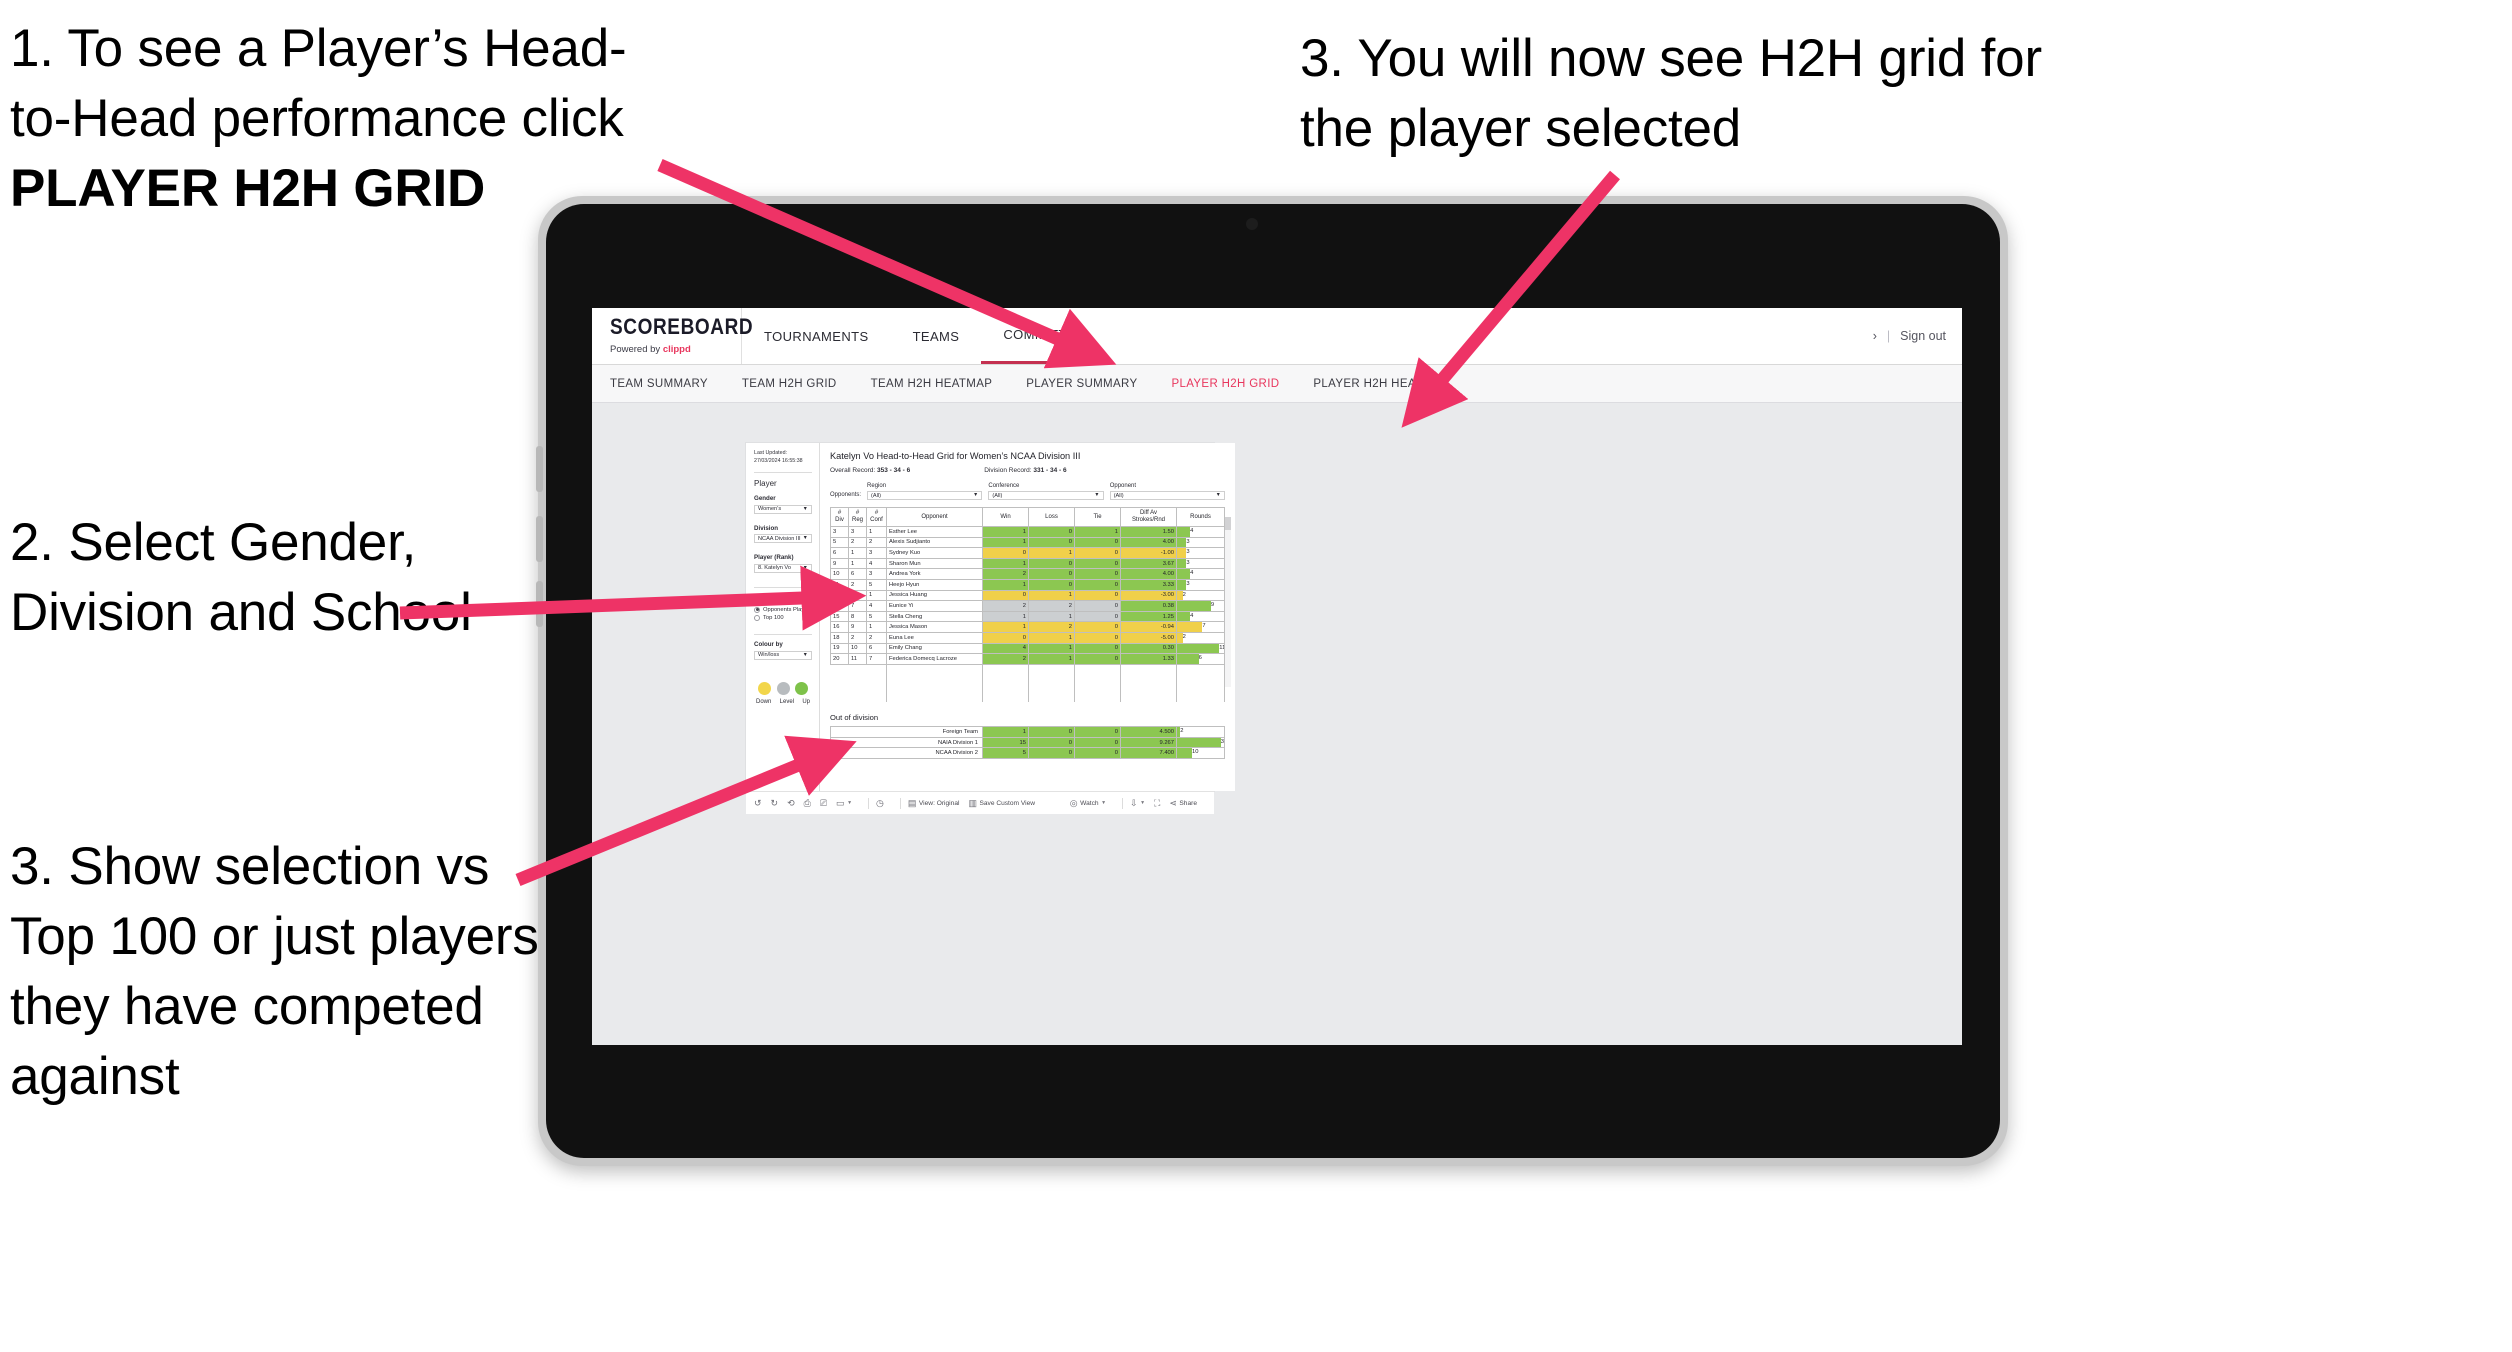 The height and width of the screenshot is (1352, 2512). Describe the element at coordinates (857, 648) in the screenshot. I see `row-reg: 10` at that location.